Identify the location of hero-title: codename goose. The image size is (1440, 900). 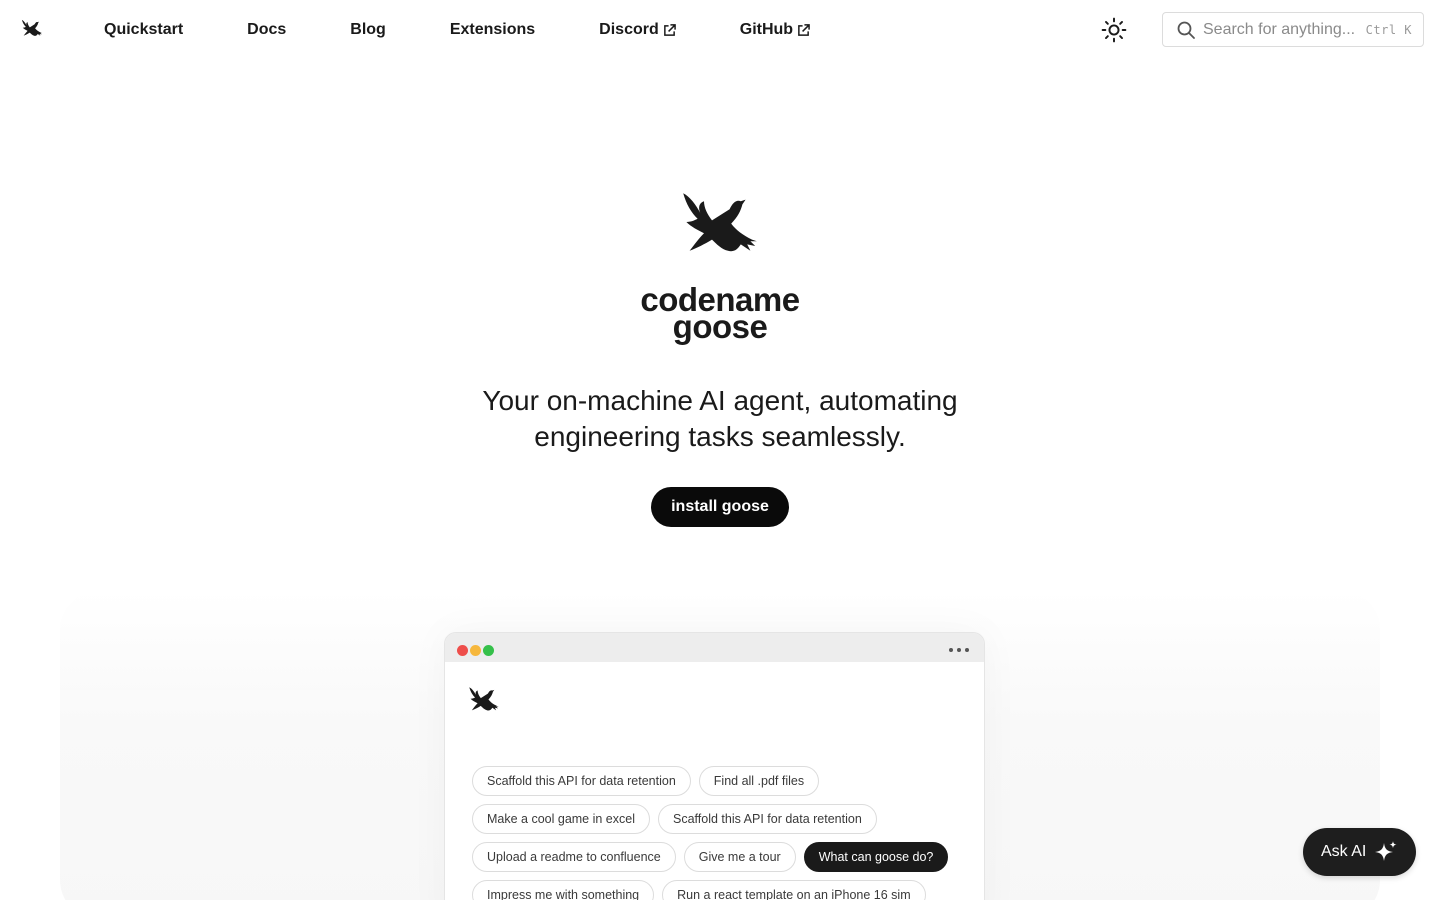
(720, 314).